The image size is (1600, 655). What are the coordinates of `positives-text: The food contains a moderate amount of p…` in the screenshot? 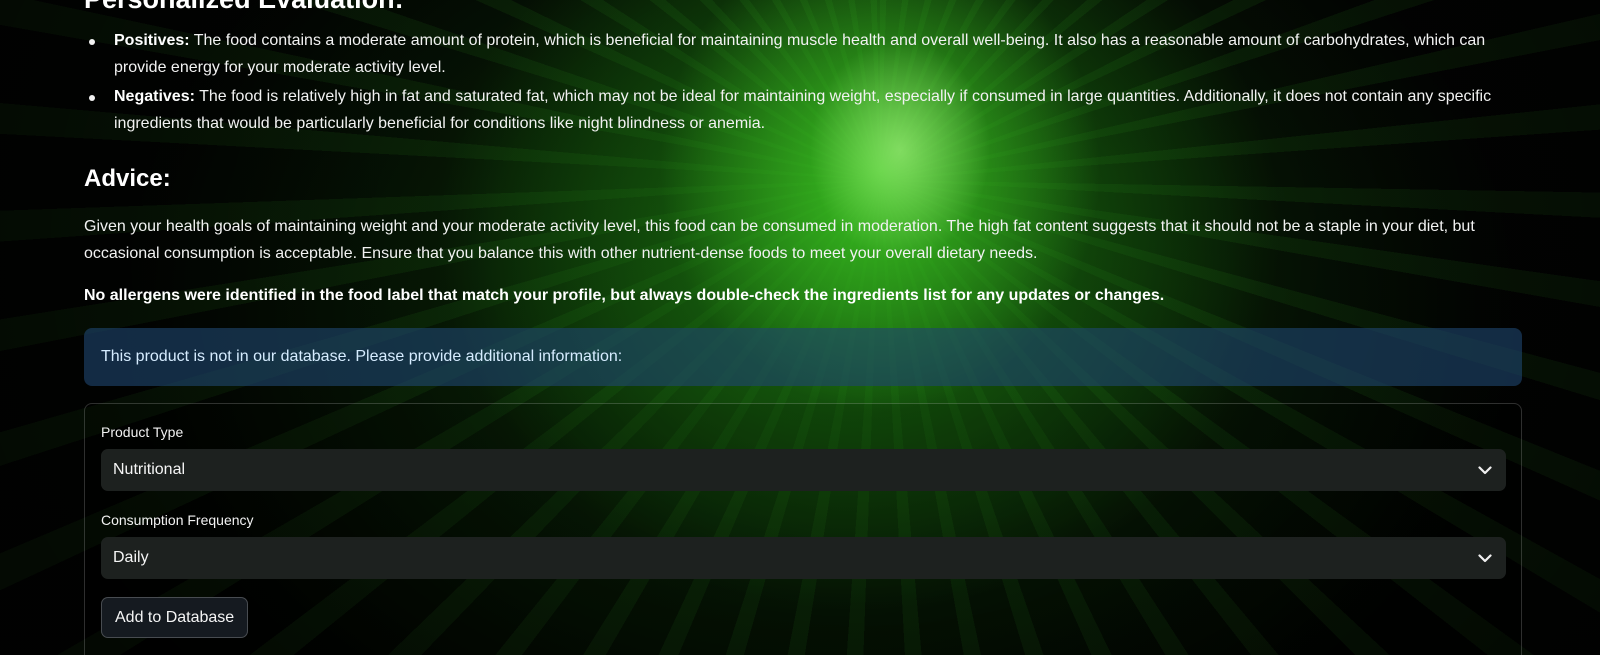 It's located at (800, 54).